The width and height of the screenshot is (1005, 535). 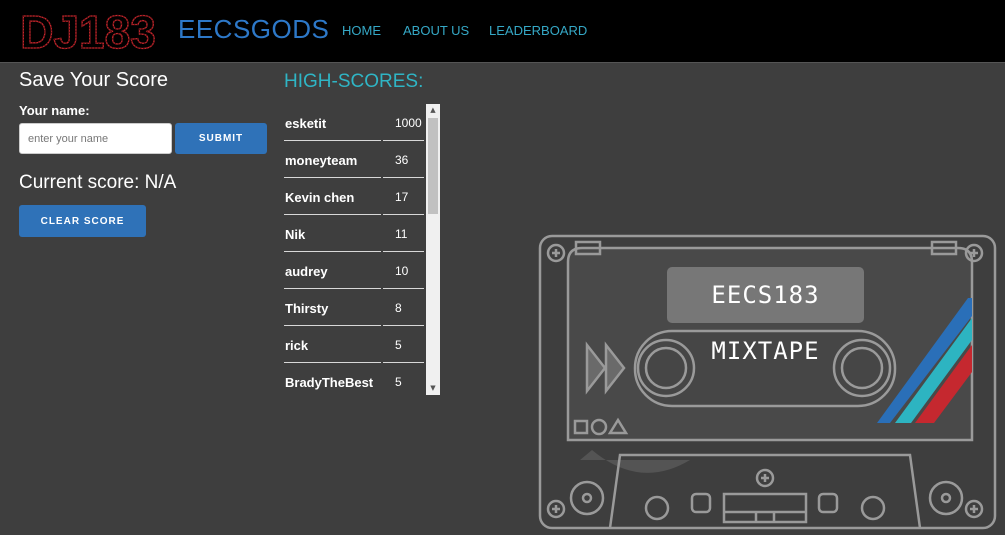 What do you see at coordinates (765, 316) in the screenshot?
I see `mixtape-label: EECS183 MIXTAPE` at bounding box center [765, 316].